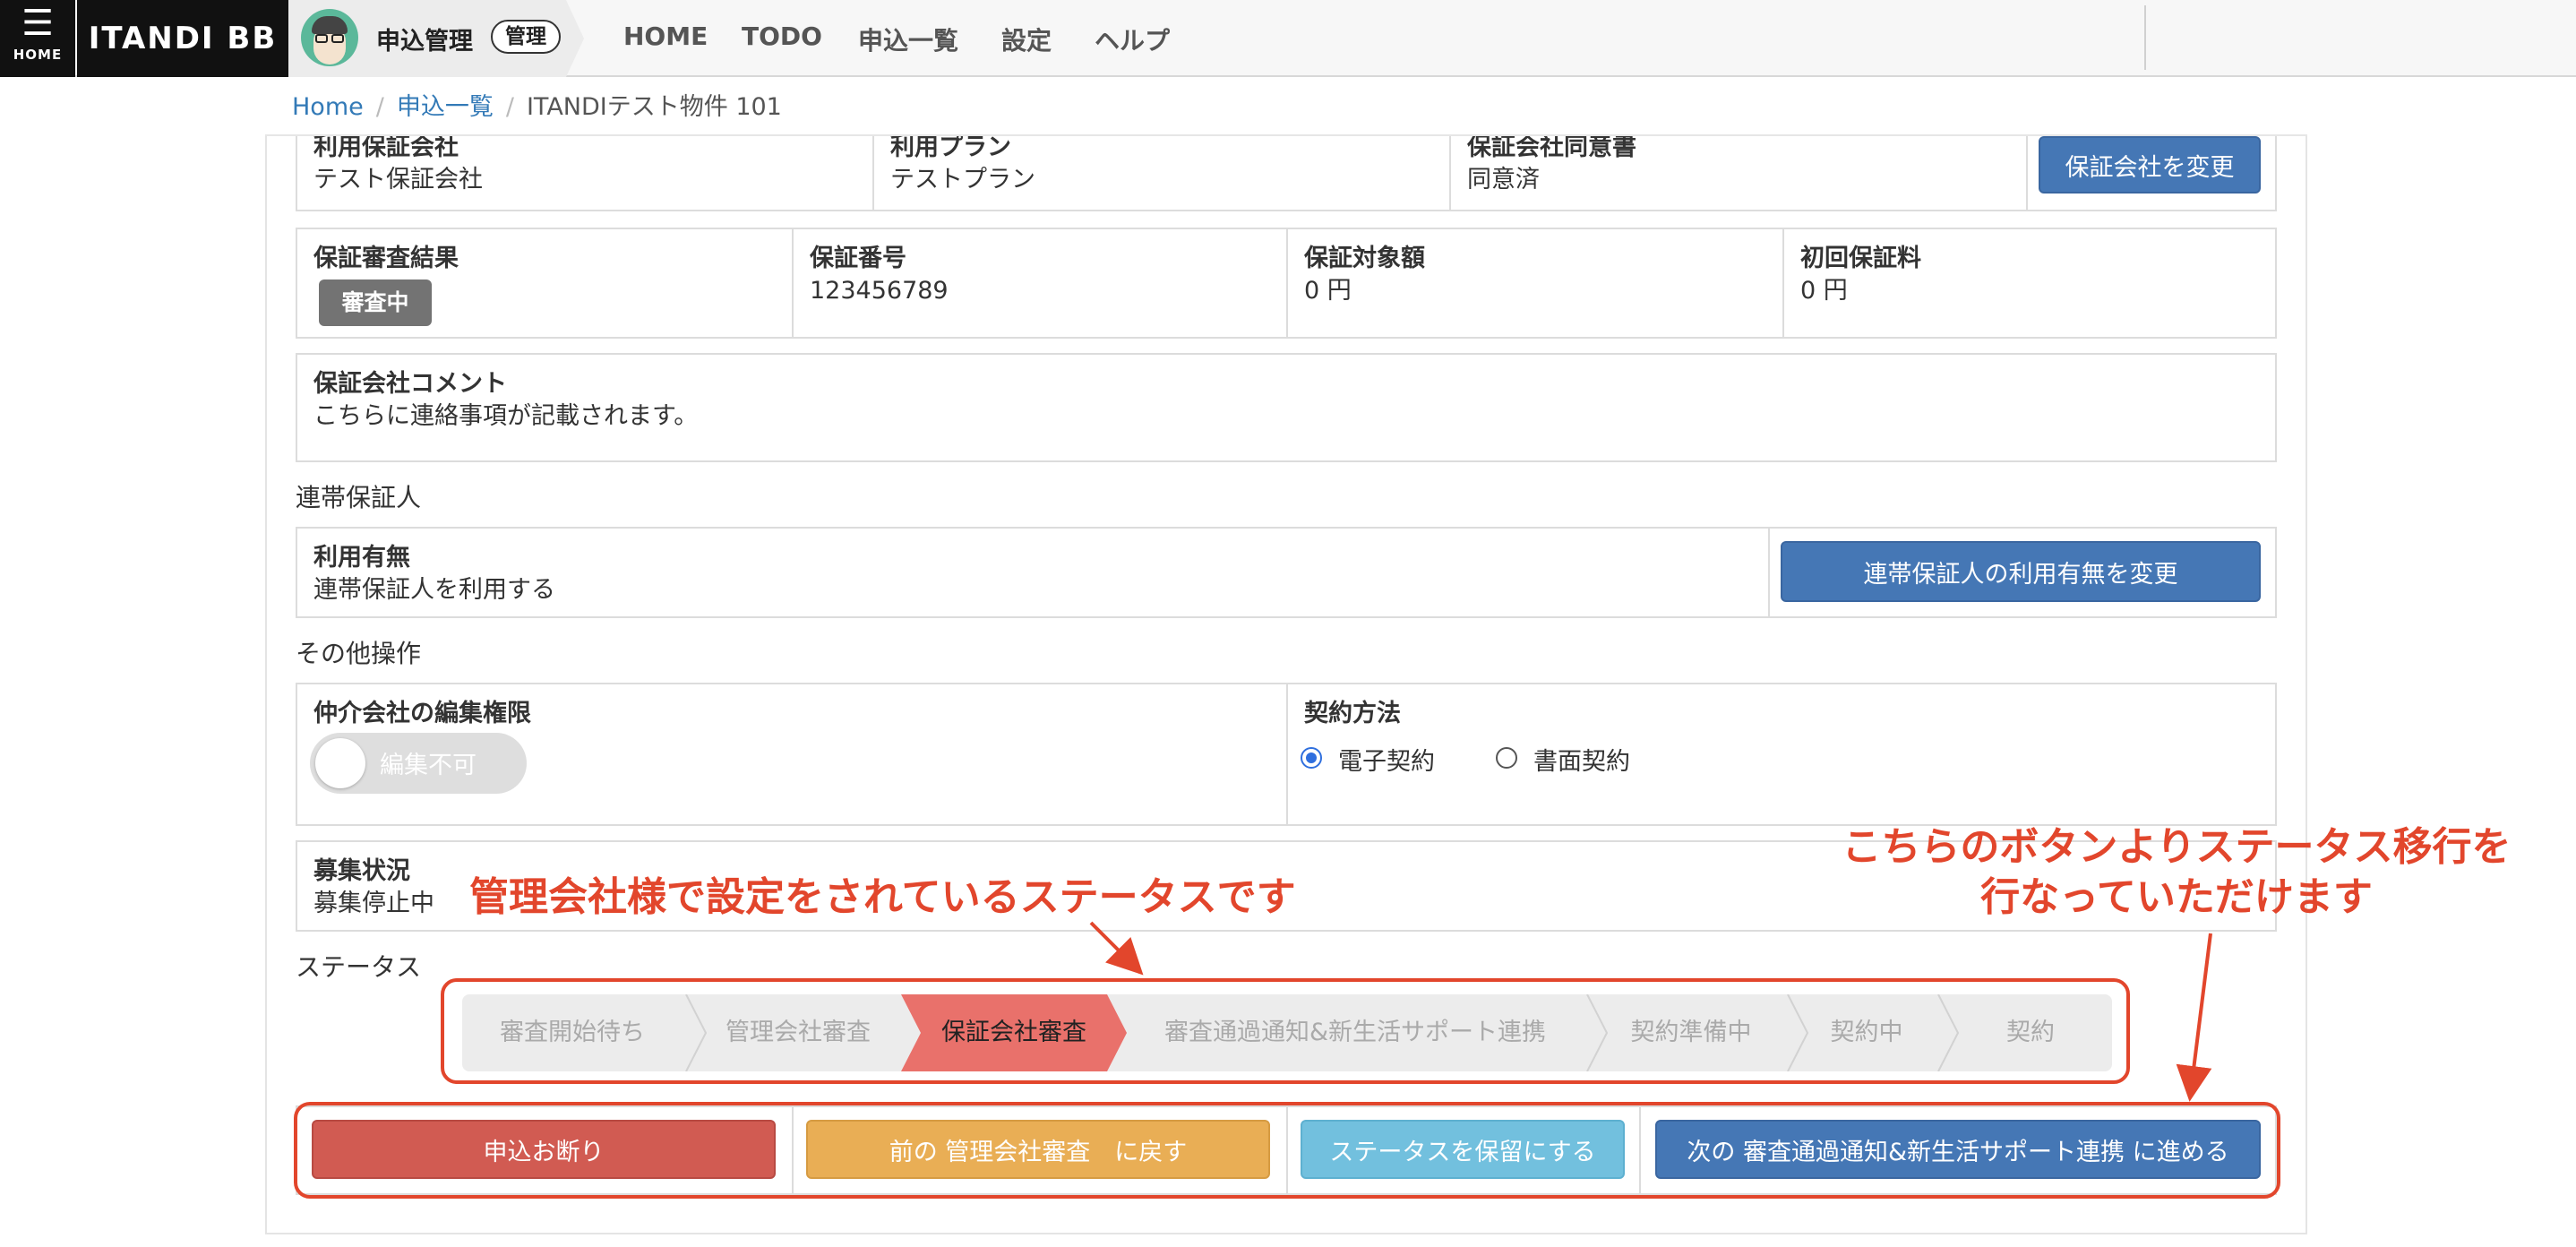  Describe the element at coordinates (882, 897) in the screenshot. I see `status-annotation: 管理会社様で設定をされているステータスです` at that location.